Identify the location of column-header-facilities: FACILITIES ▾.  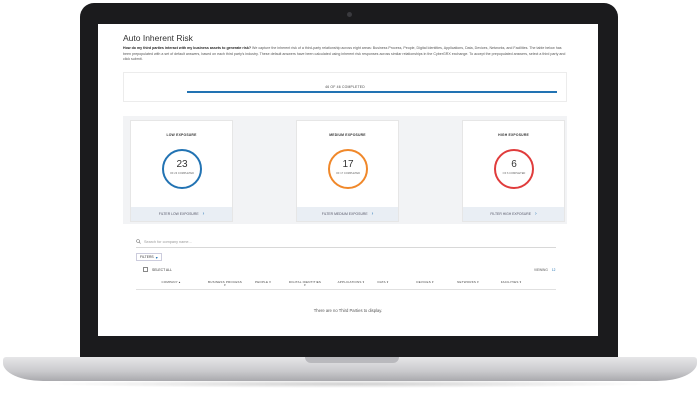
(511, 282).